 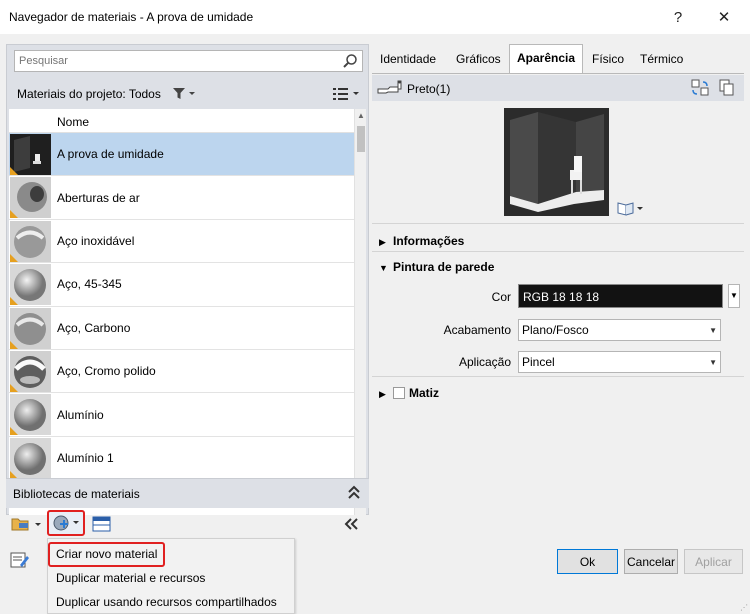 What do you see at coordinates (538, 362) in the screenshot?
I see `application-value: Pincel` at bounding box center [538, 362].